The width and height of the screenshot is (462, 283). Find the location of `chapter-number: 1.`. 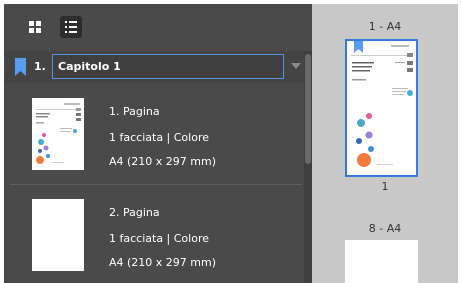

chapter-number: 1. is located at coordinates (40, 66).